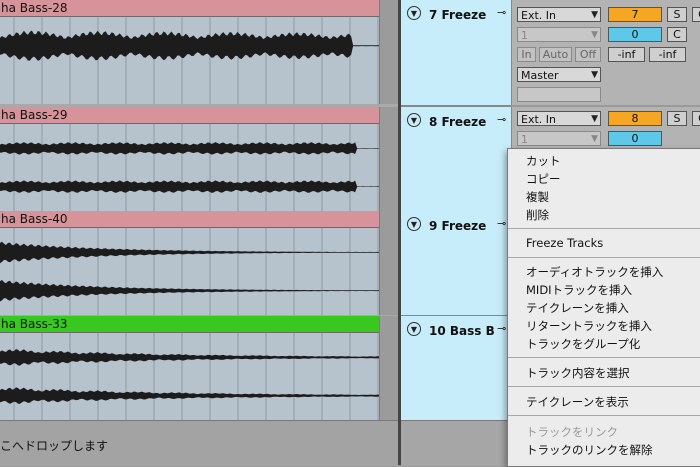 The height and width of the screenshot is (467, 700). What do you see at coordinates (456, 53) in the screenshot?
I see `track-header-7: ▼ 7 Freeze ⊸` at bounding box center [456, 53].